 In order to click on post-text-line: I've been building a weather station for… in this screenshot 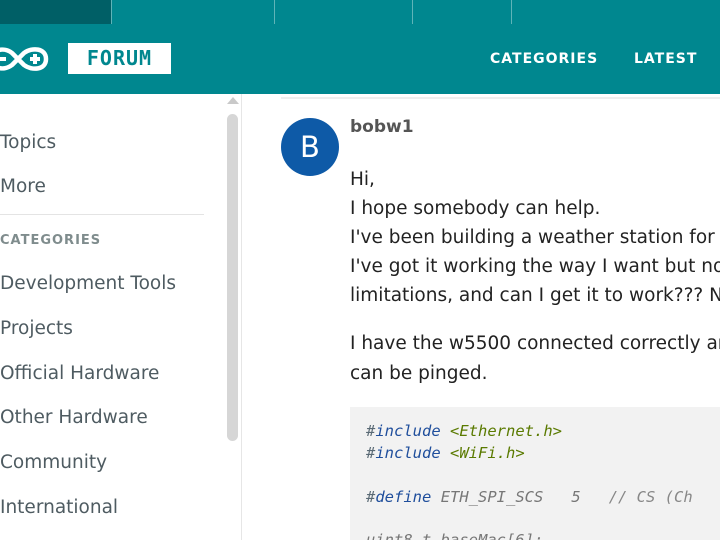, I will do `click(535, 237)`.